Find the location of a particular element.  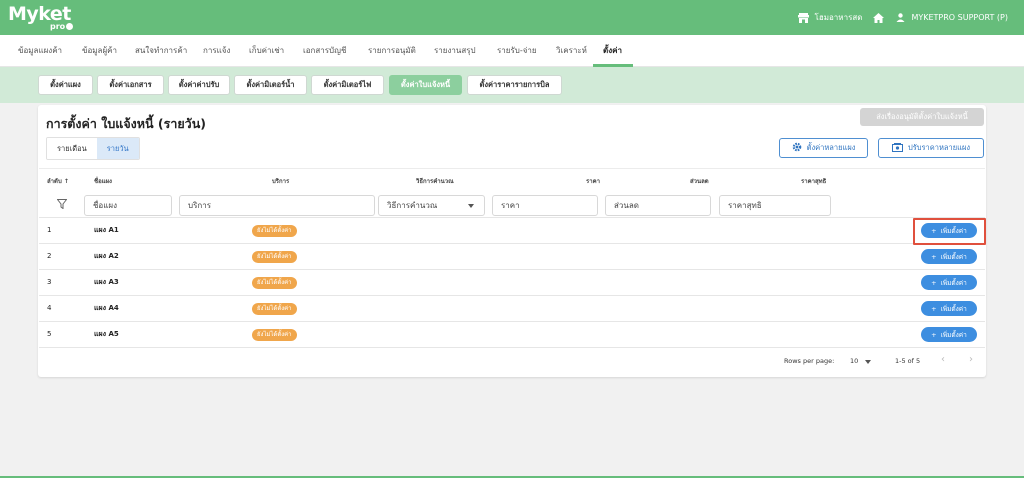

table-row: 1 แผง A1 ยังไม่ได้ตั้งค่า + เพิ่มตั้งค่า is located at coordinates (512, 231).